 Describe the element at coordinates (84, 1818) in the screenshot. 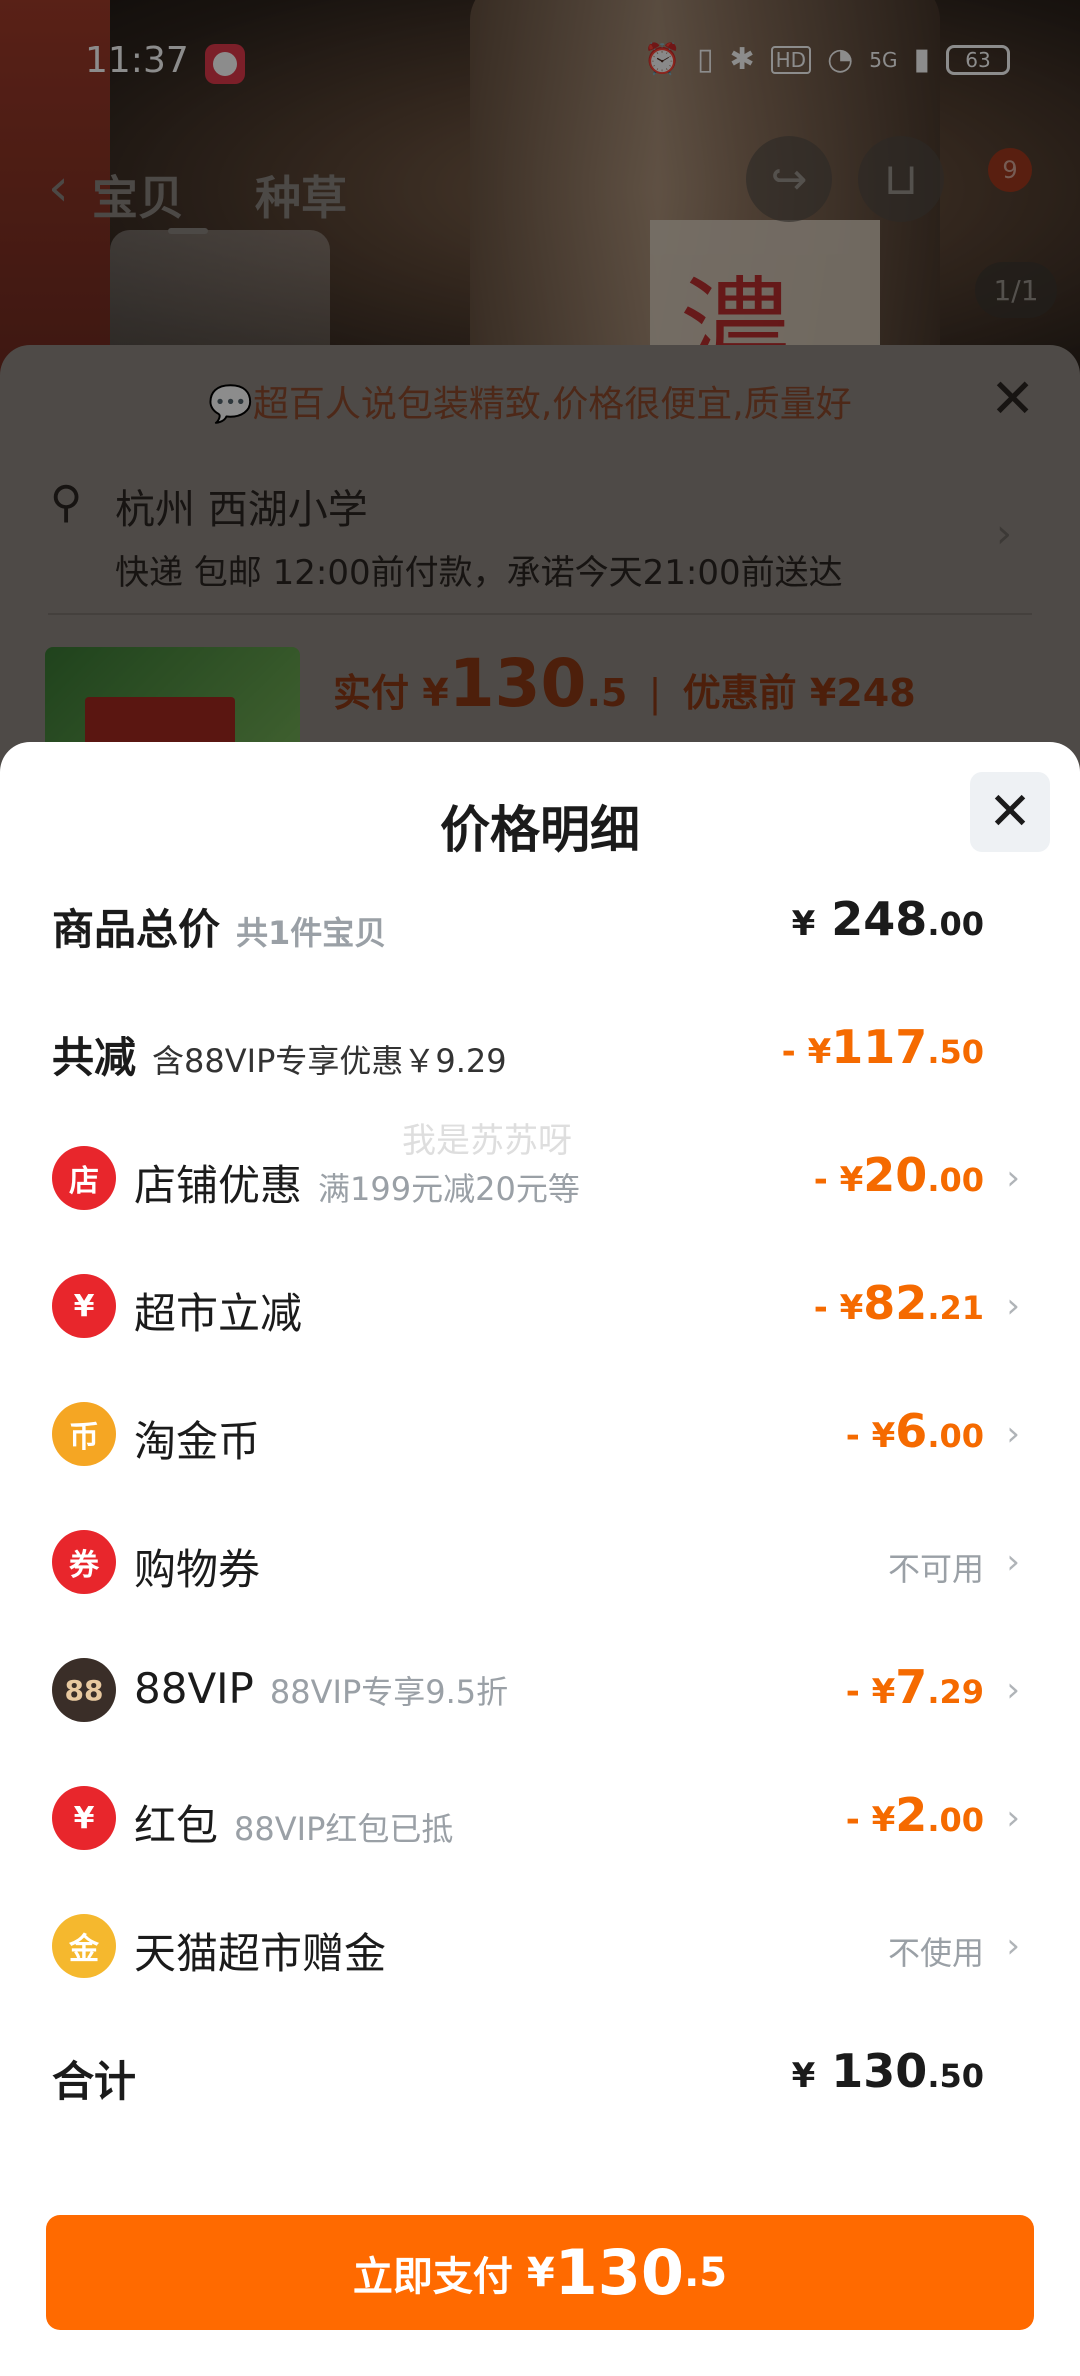

I see `red-envelope-icon: ¥` at that location.